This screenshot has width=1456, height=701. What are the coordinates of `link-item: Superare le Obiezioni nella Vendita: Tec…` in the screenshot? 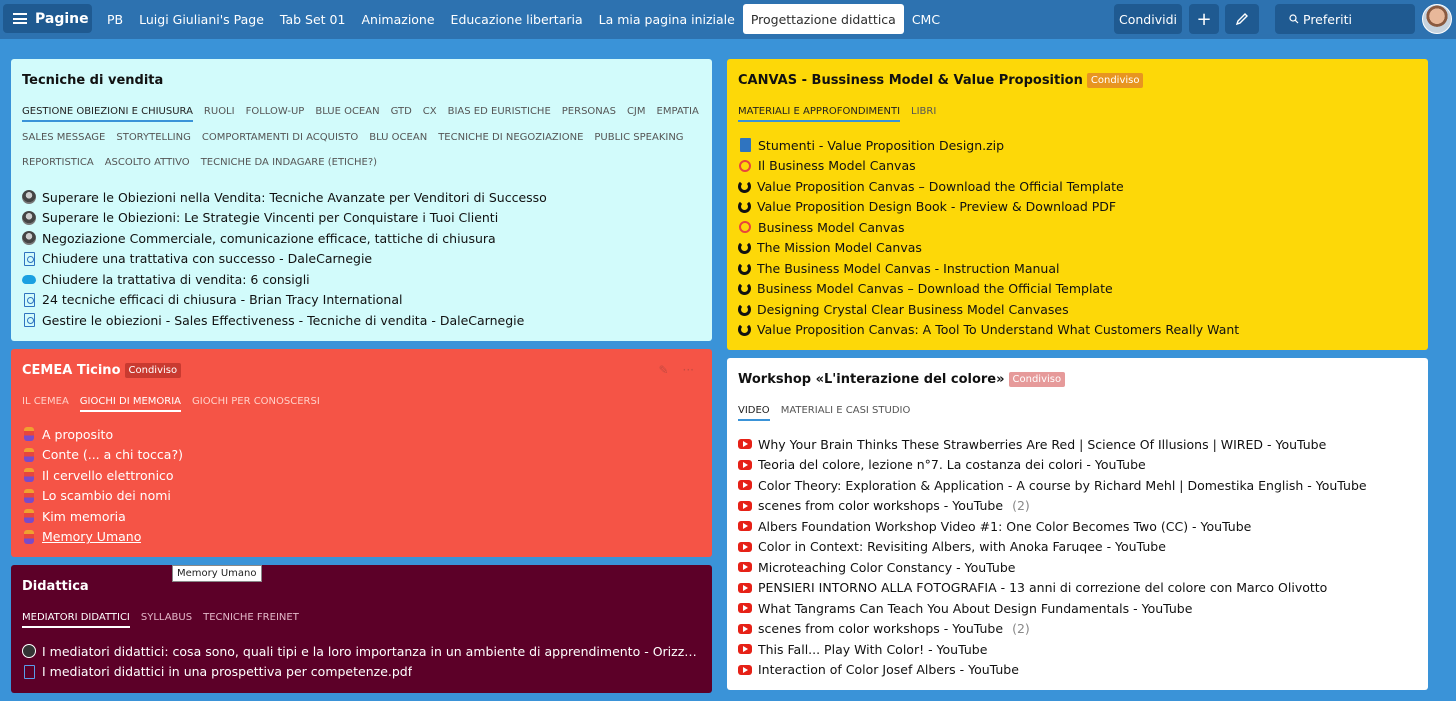 It's located at (363, 197).